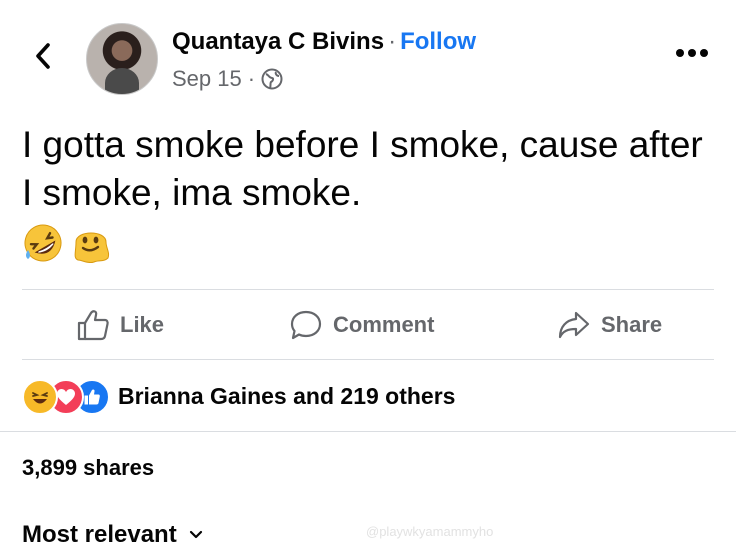 The image size is (736, 552). Describe the element at coordinates (142, 324) in the screenshot. I see `like-label: Like` at that location.